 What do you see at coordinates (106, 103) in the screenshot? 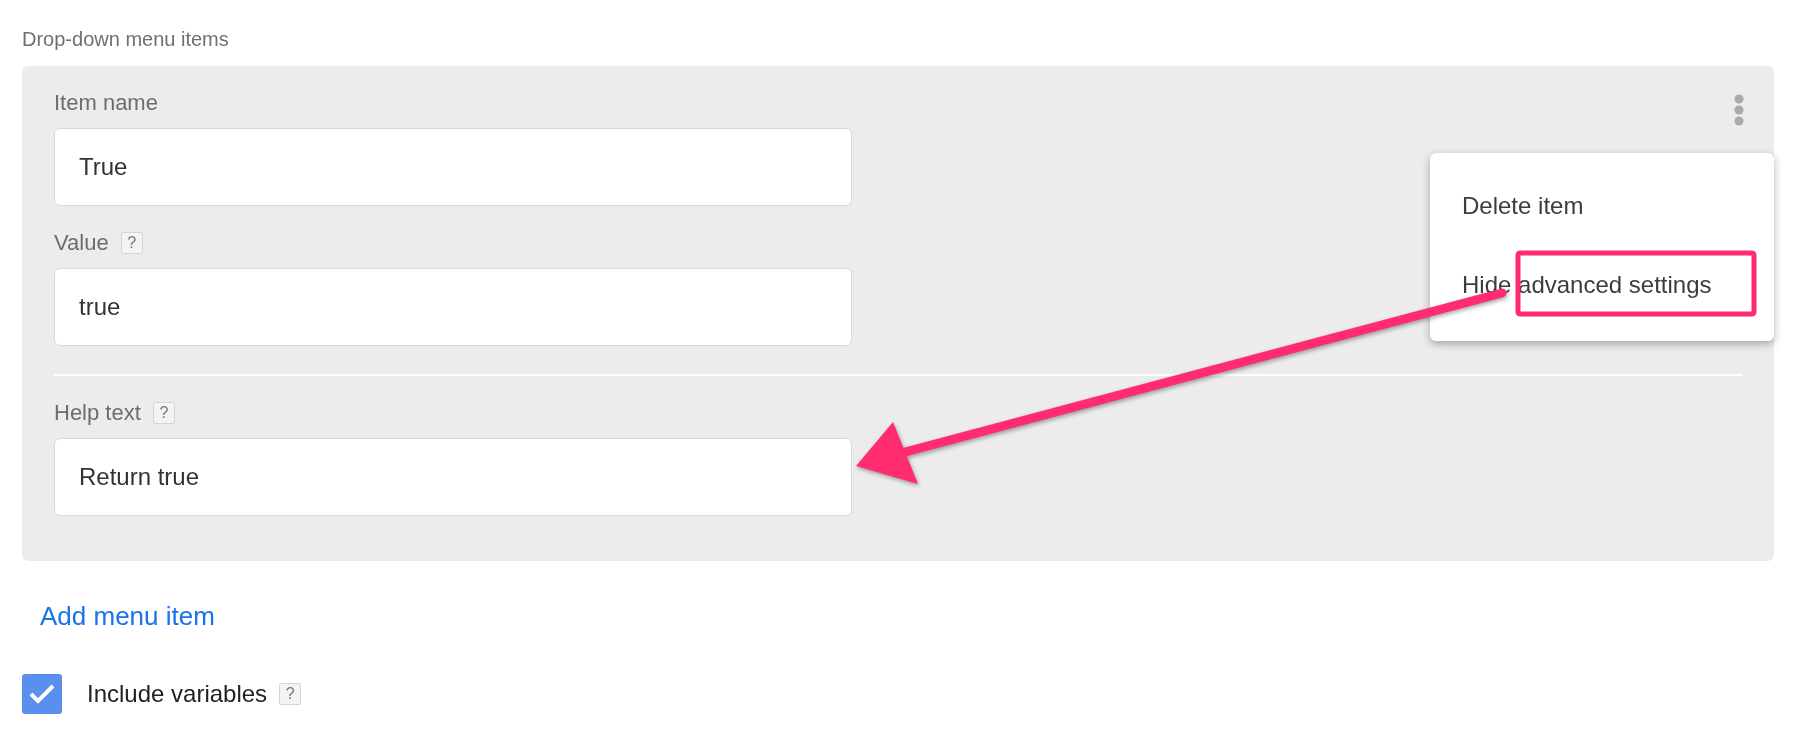
I see `field-label: Item name` at bounding box center [106, 103].